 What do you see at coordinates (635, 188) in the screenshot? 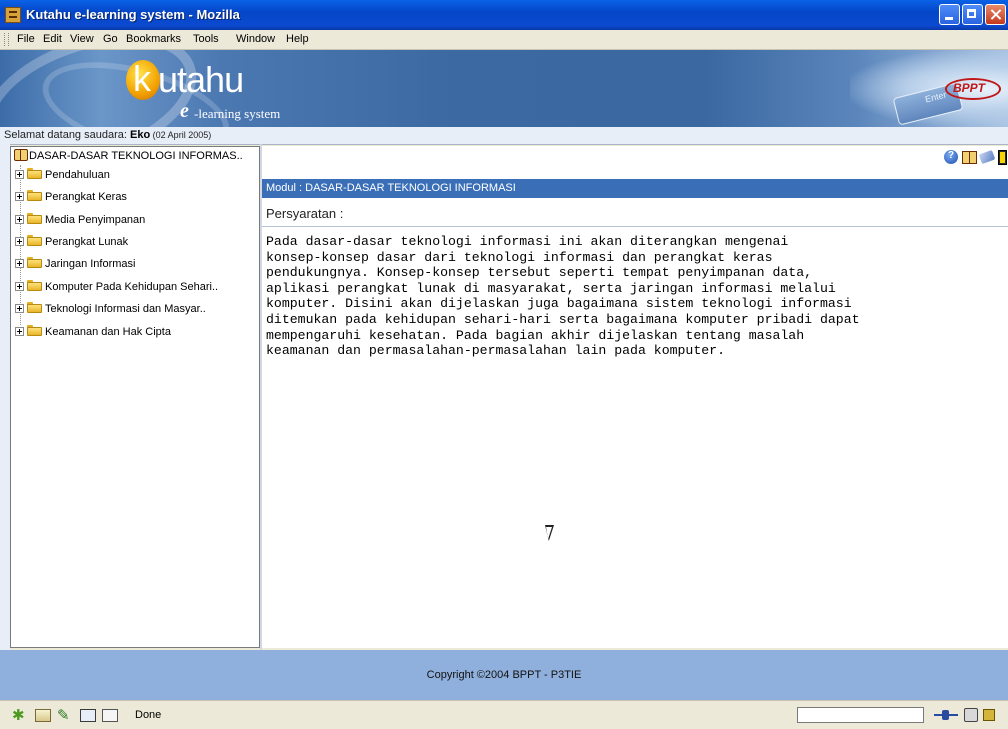
I see `module-title-bar: Modul : DASAR-DASAR TEKNOLOGI INFORMASI` at bounding box center [635, 188].